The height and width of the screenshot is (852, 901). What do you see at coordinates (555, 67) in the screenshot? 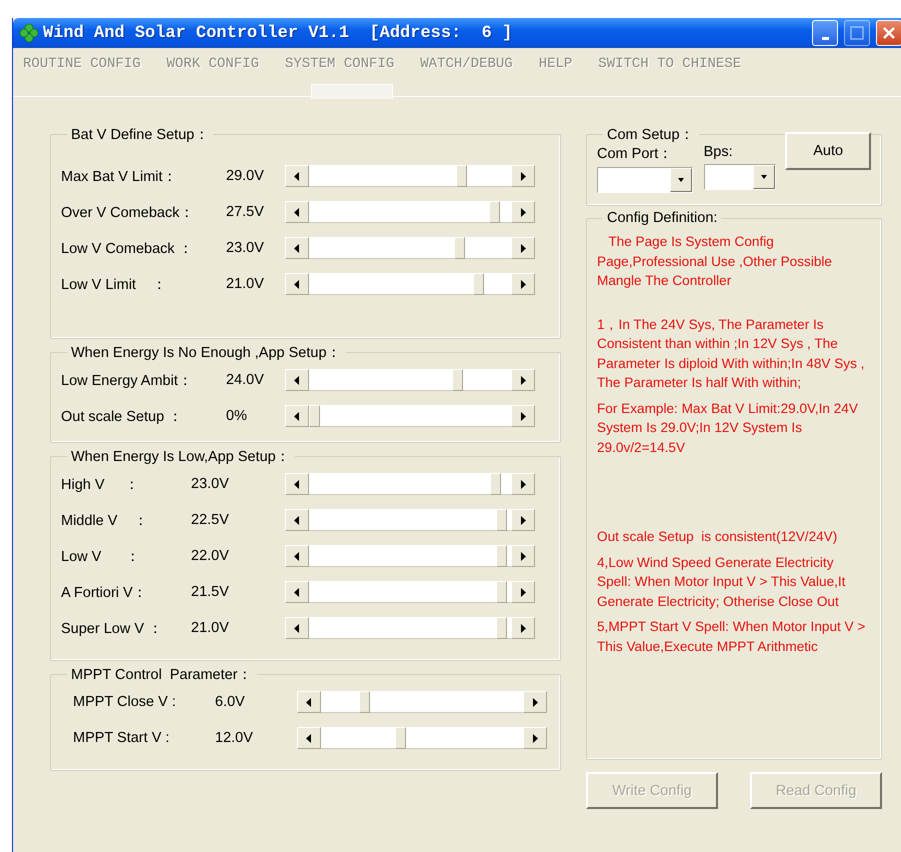
I see `menu-item: HELP` at bounding box center [555, 67].